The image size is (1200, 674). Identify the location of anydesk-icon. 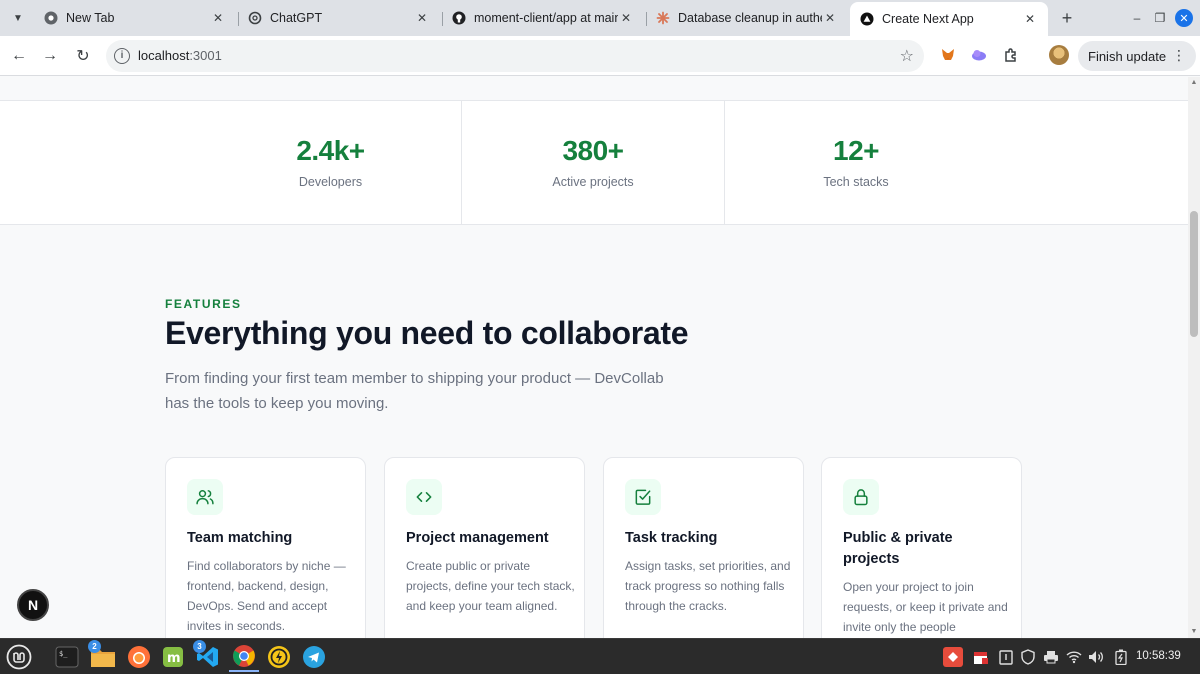
(953, 657).